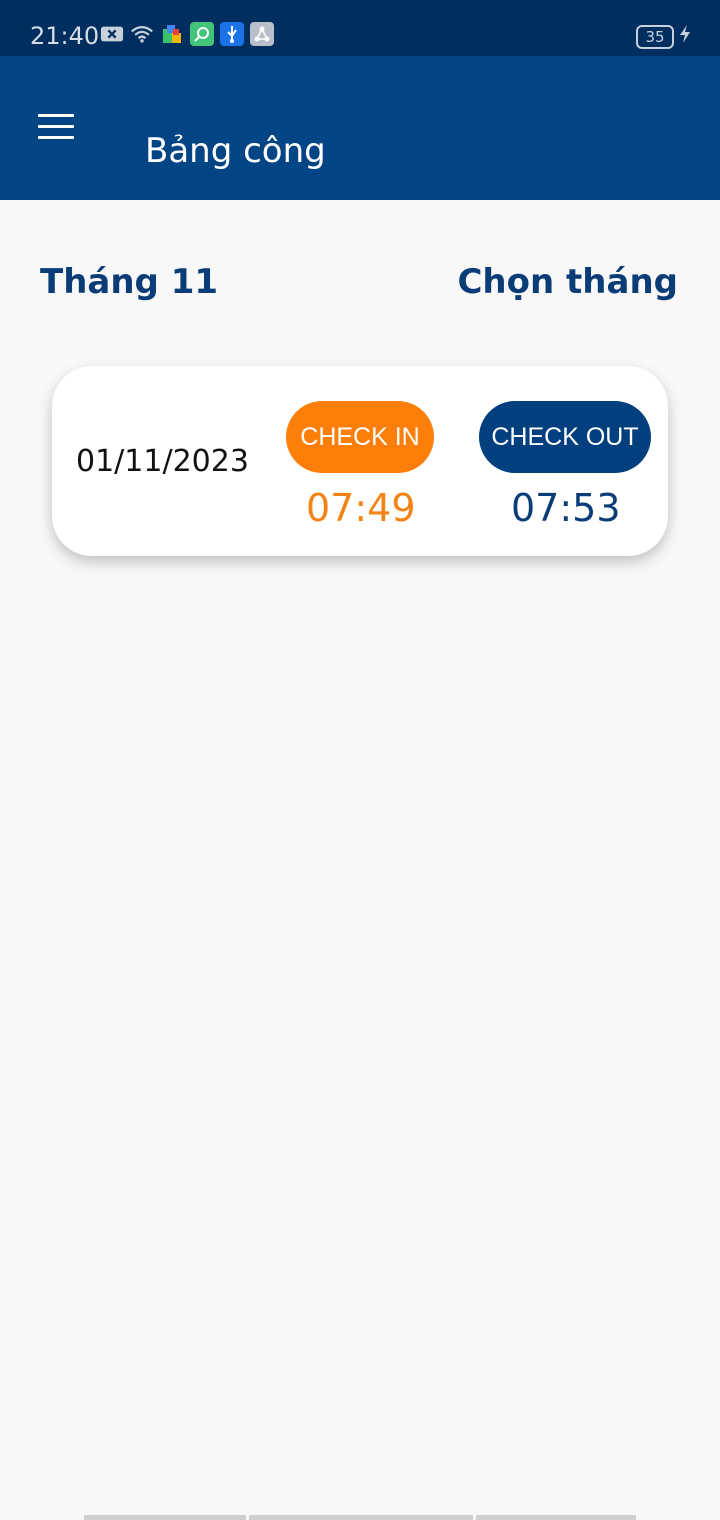  I want to click on check-in-time: 07:49, so click(361, 508).